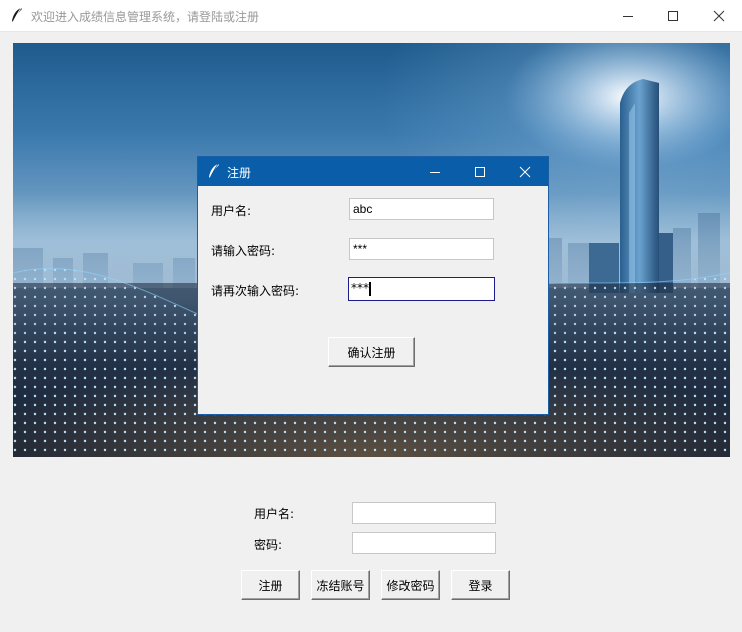 This screenshot has height=632, width=742. What do you see at coordinates (424, 543) in the screenshot?
I see `password-input` at bounding box center [424, 543].